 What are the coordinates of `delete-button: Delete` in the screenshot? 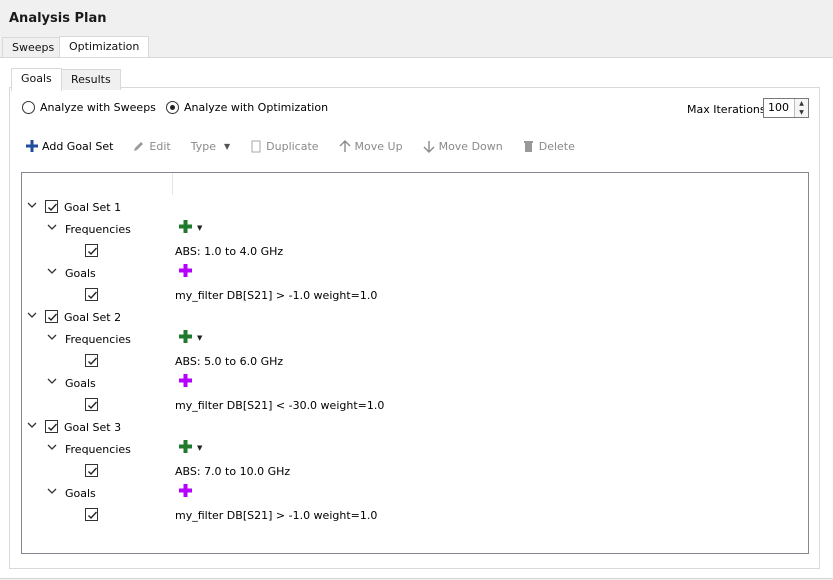 It's located at (549, 146).